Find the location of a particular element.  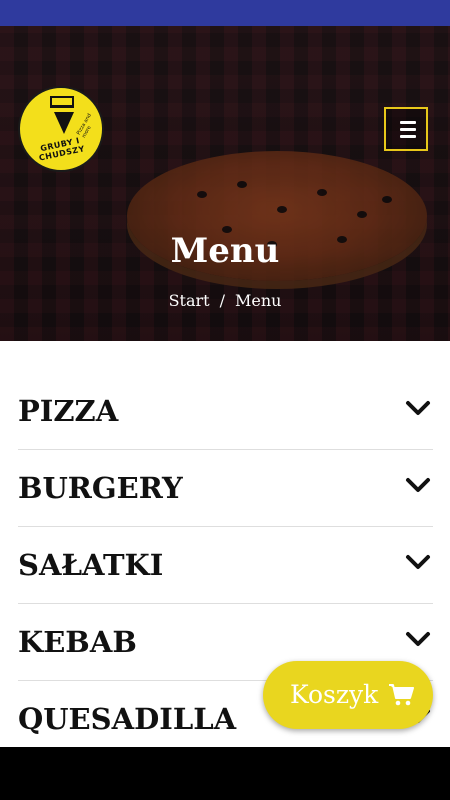

category-row-burgery: BURGERY is located at coordinates (225, 488).